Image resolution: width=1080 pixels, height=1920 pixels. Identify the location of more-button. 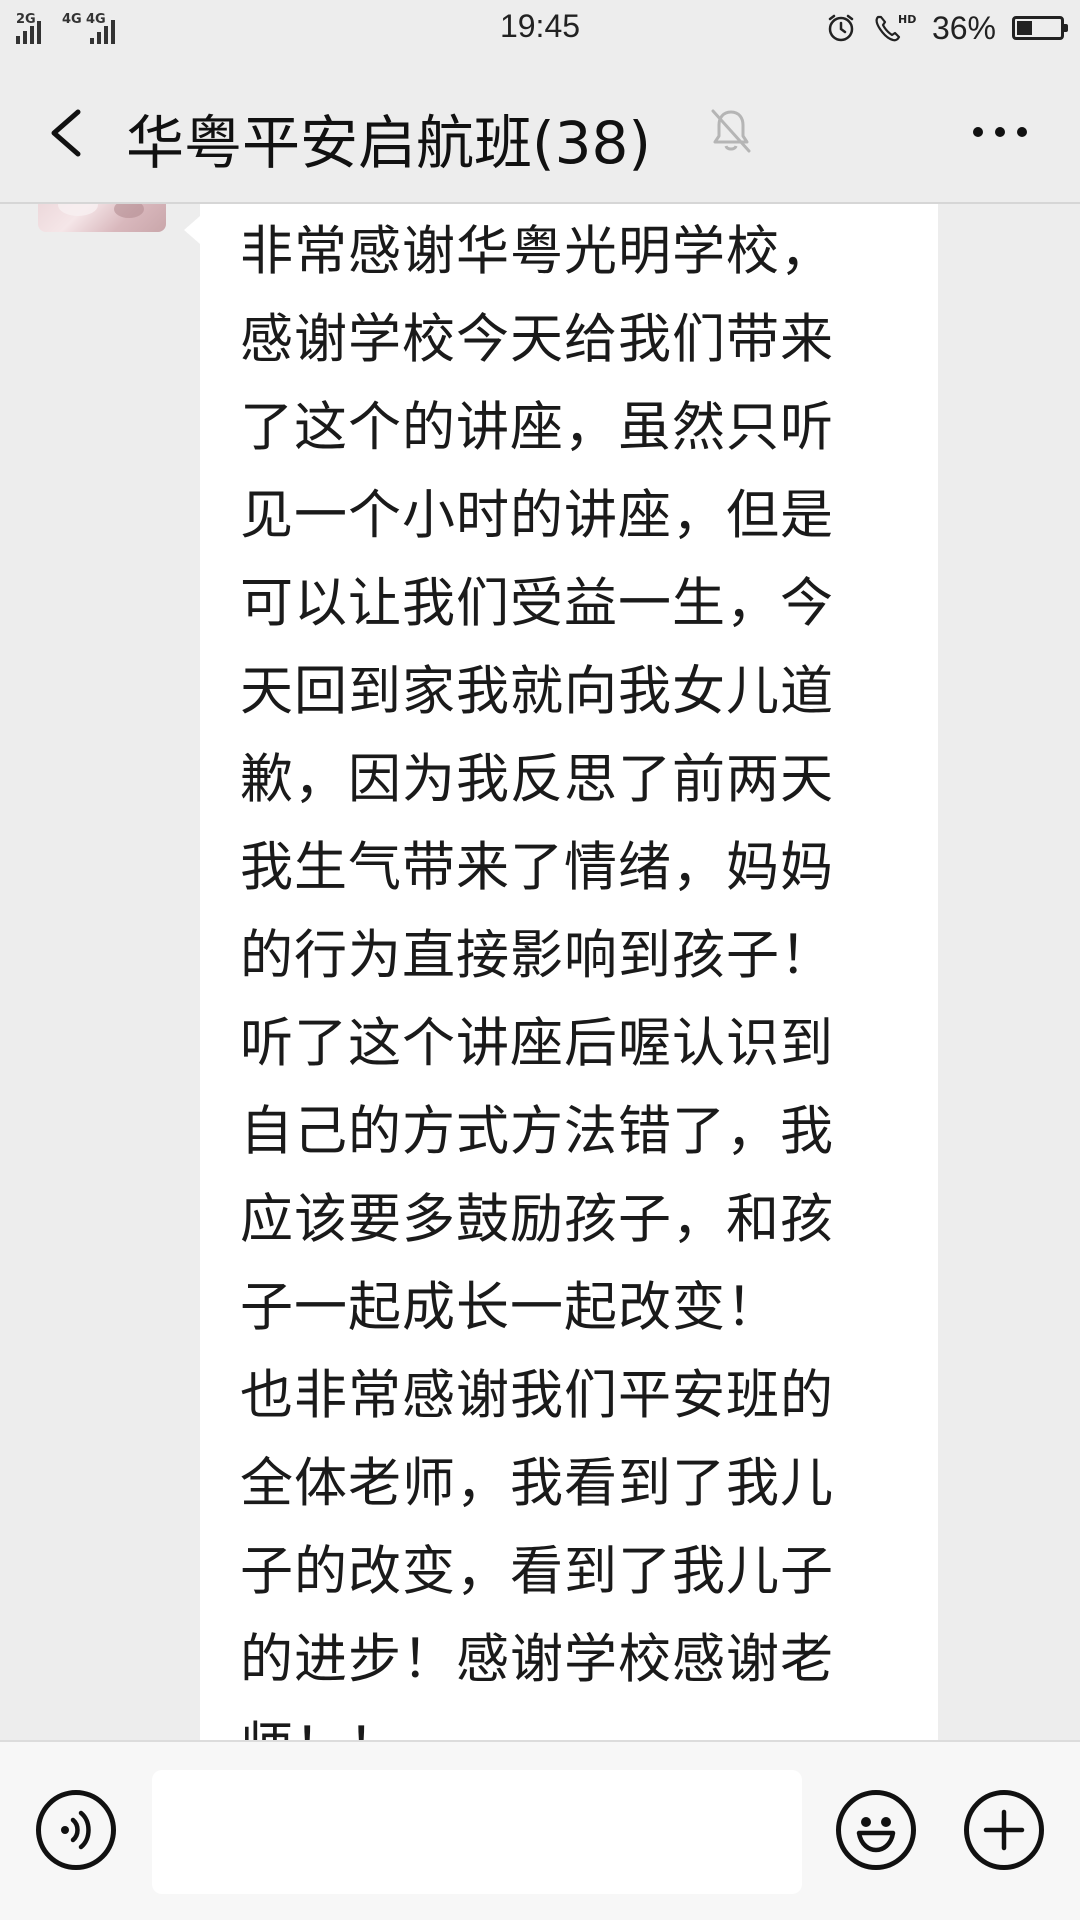
(1000, 132).